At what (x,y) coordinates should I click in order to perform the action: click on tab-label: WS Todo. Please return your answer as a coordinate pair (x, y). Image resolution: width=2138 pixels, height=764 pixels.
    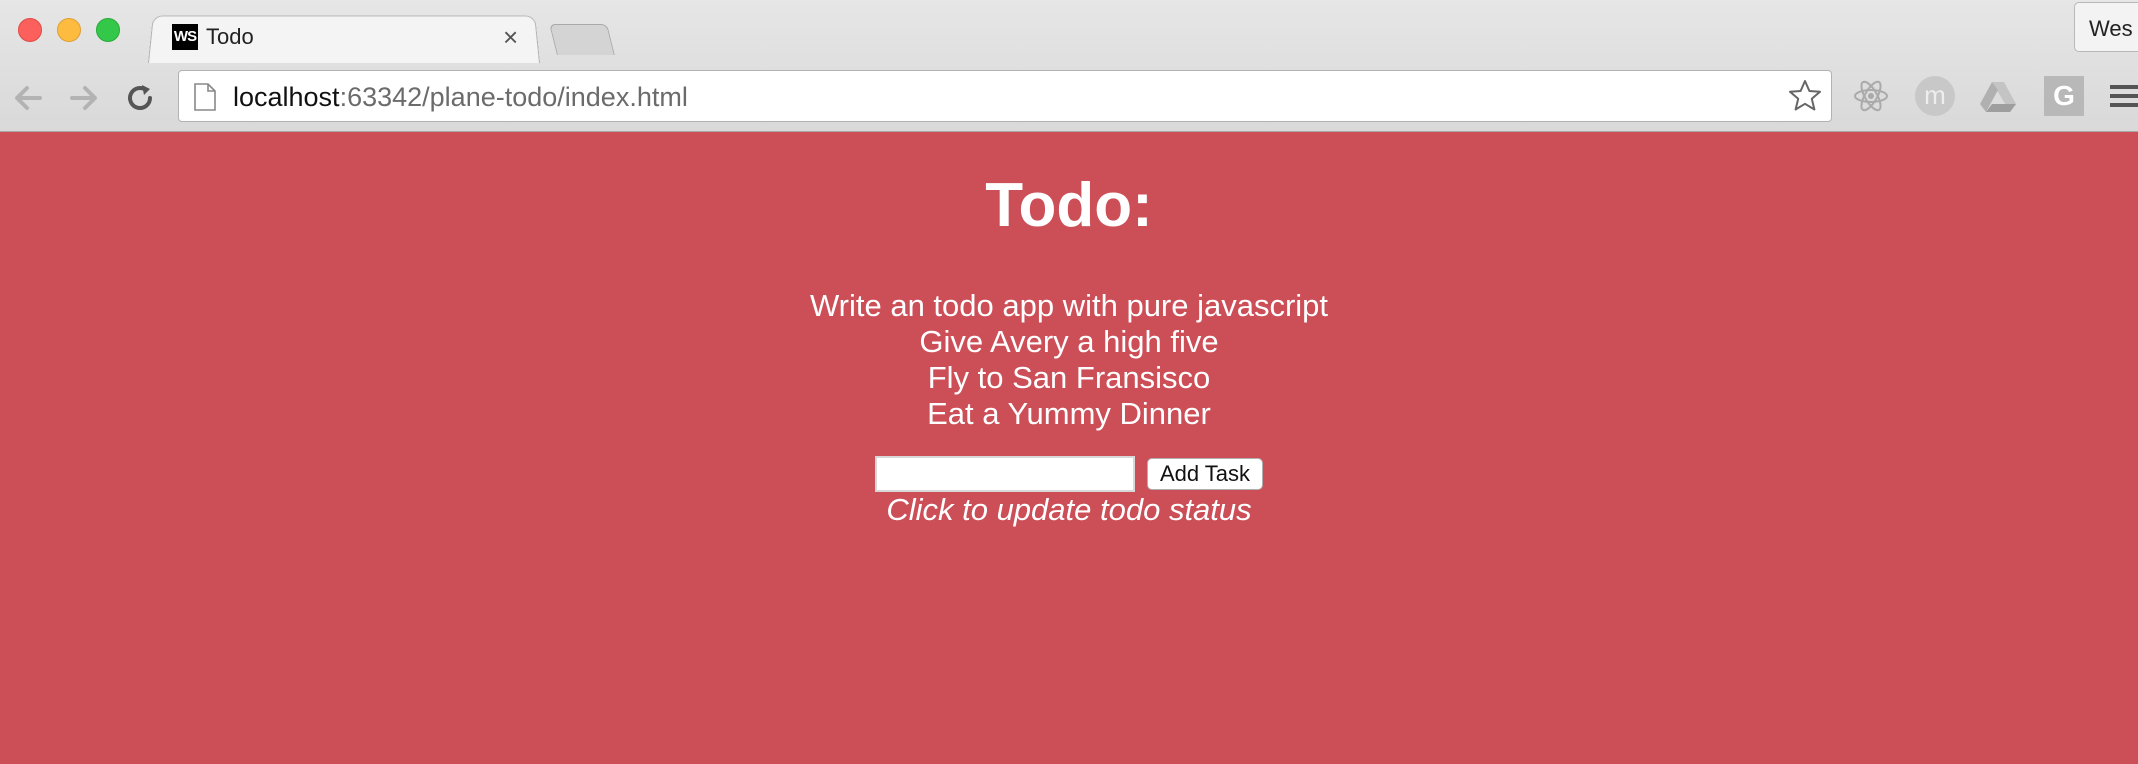
    Looking at the image, I should click on (213, 37).